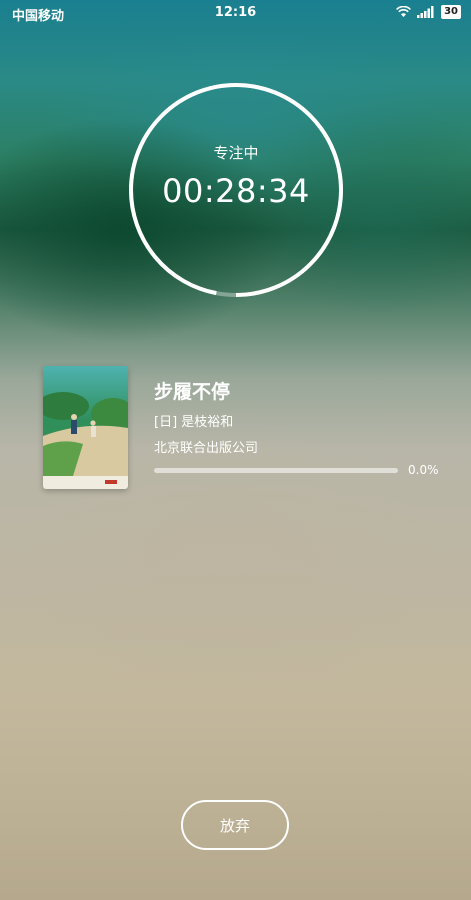 Image resolution: width=471 pixels, height=900 pixels. Describe the element at coordinates (192, 392) in the screenshot. I see `book-title: 步履不停` at that location.